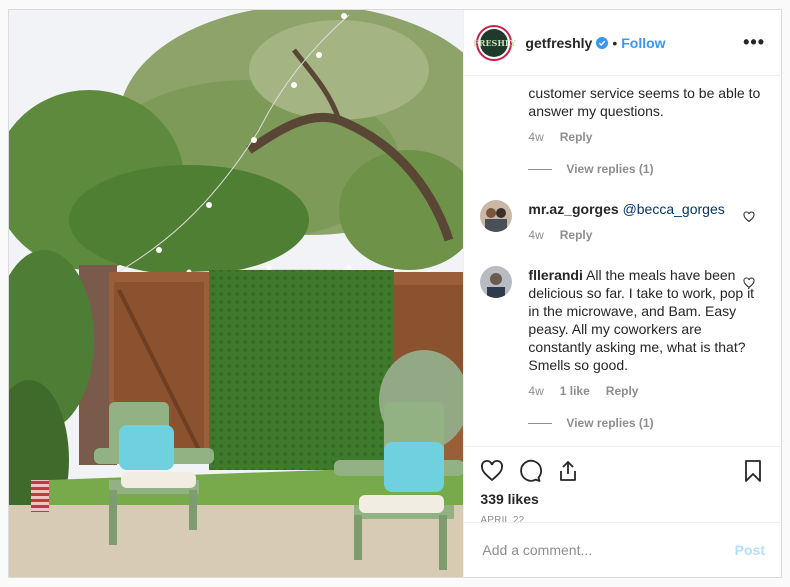 This screenshot has height=587, width=790. I want to click on add-comment-bar: Post, so click(622, 549).